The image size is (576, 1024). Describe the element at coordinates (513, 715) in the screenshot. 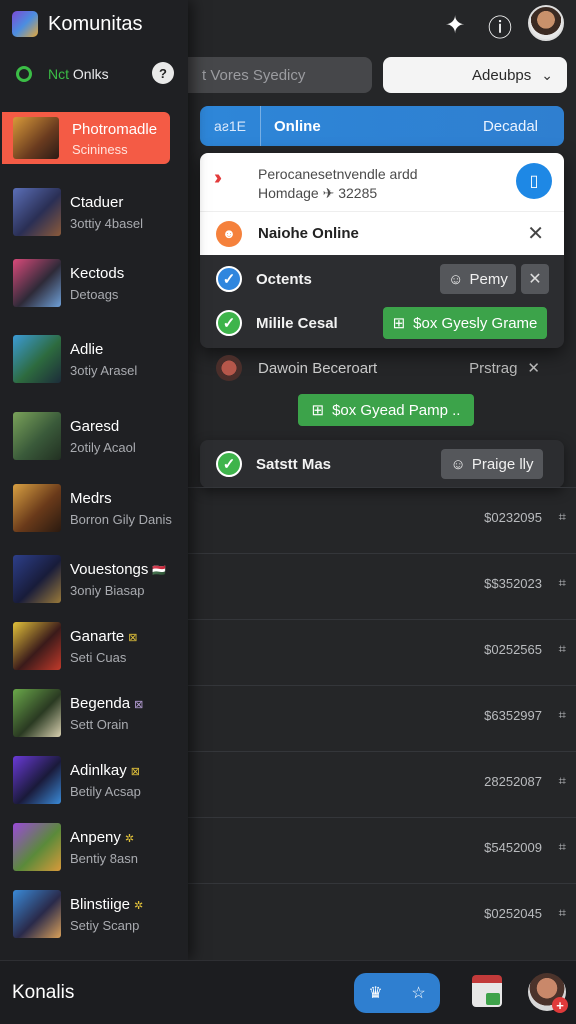

I see `amount-value: $6352997` at that location.